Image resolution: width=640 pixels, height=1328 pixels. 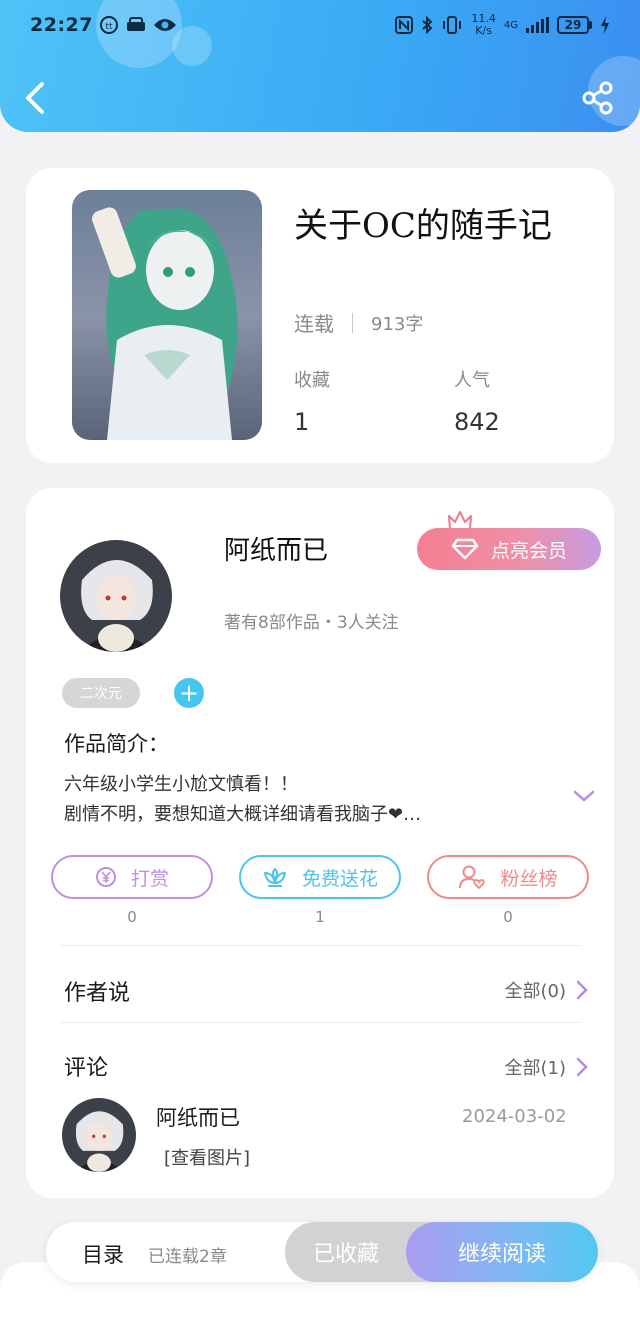 I want to click on popularity-stat: 人气 842, so click(x=477, y=401).